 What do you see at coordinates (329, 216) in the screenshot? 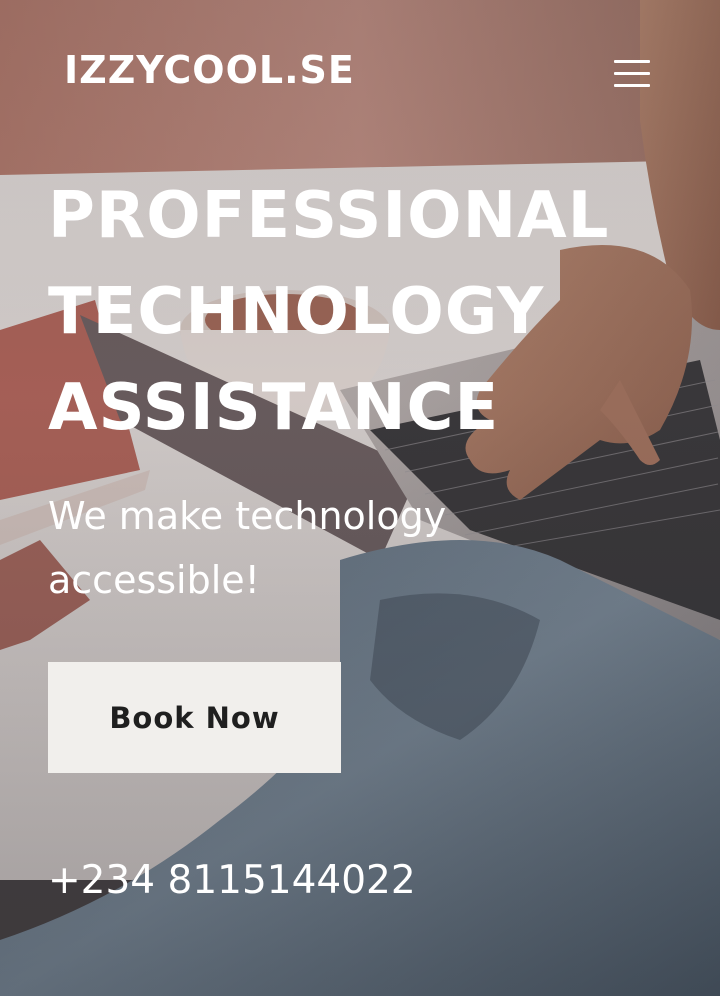
I see `headline-line-1: PROFESSIONAL` at bounding box center [329, 216].